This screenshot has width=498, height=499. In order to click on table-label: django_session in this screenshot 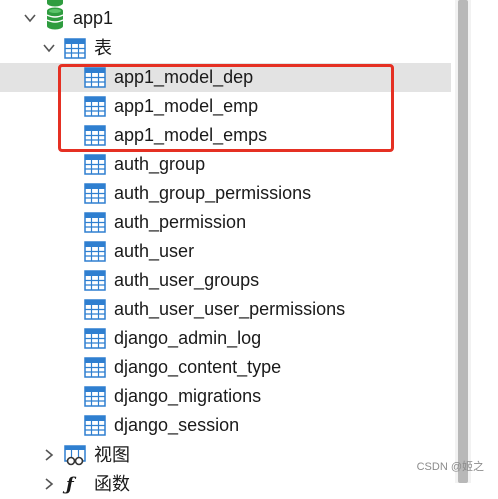, I will do `click(177, 425)`.